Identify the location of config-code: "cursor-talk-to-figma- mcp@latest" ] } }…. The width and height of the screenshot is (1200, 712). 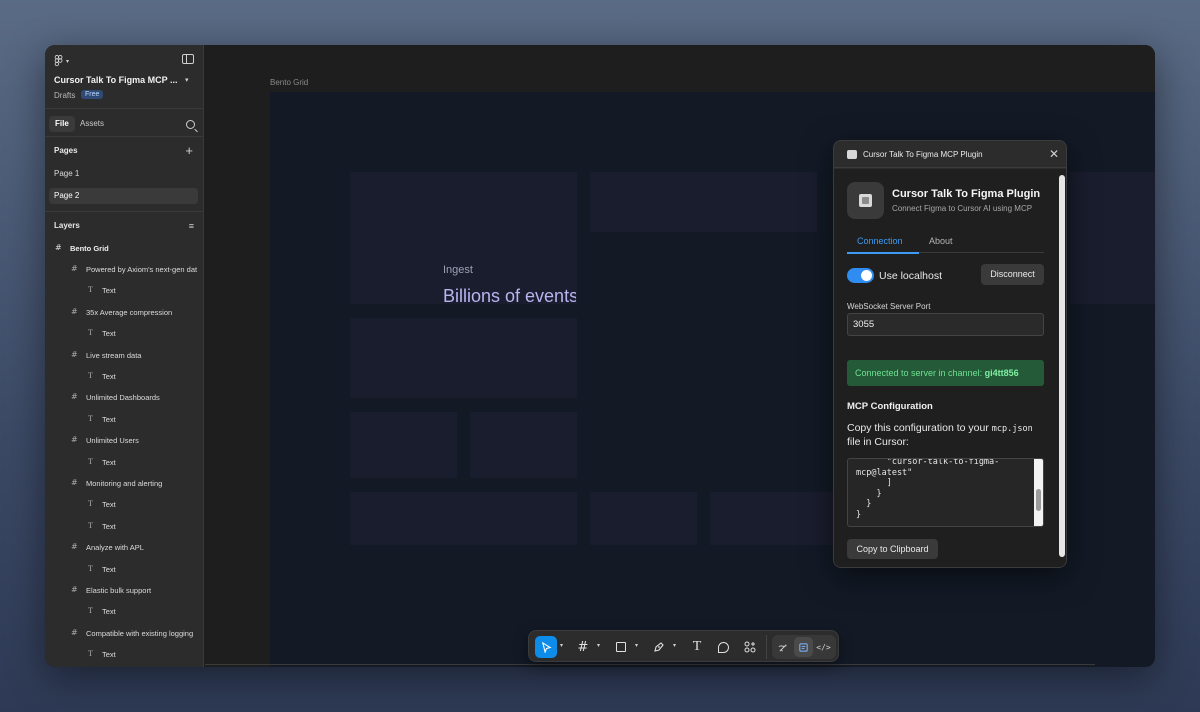
(928, 489).